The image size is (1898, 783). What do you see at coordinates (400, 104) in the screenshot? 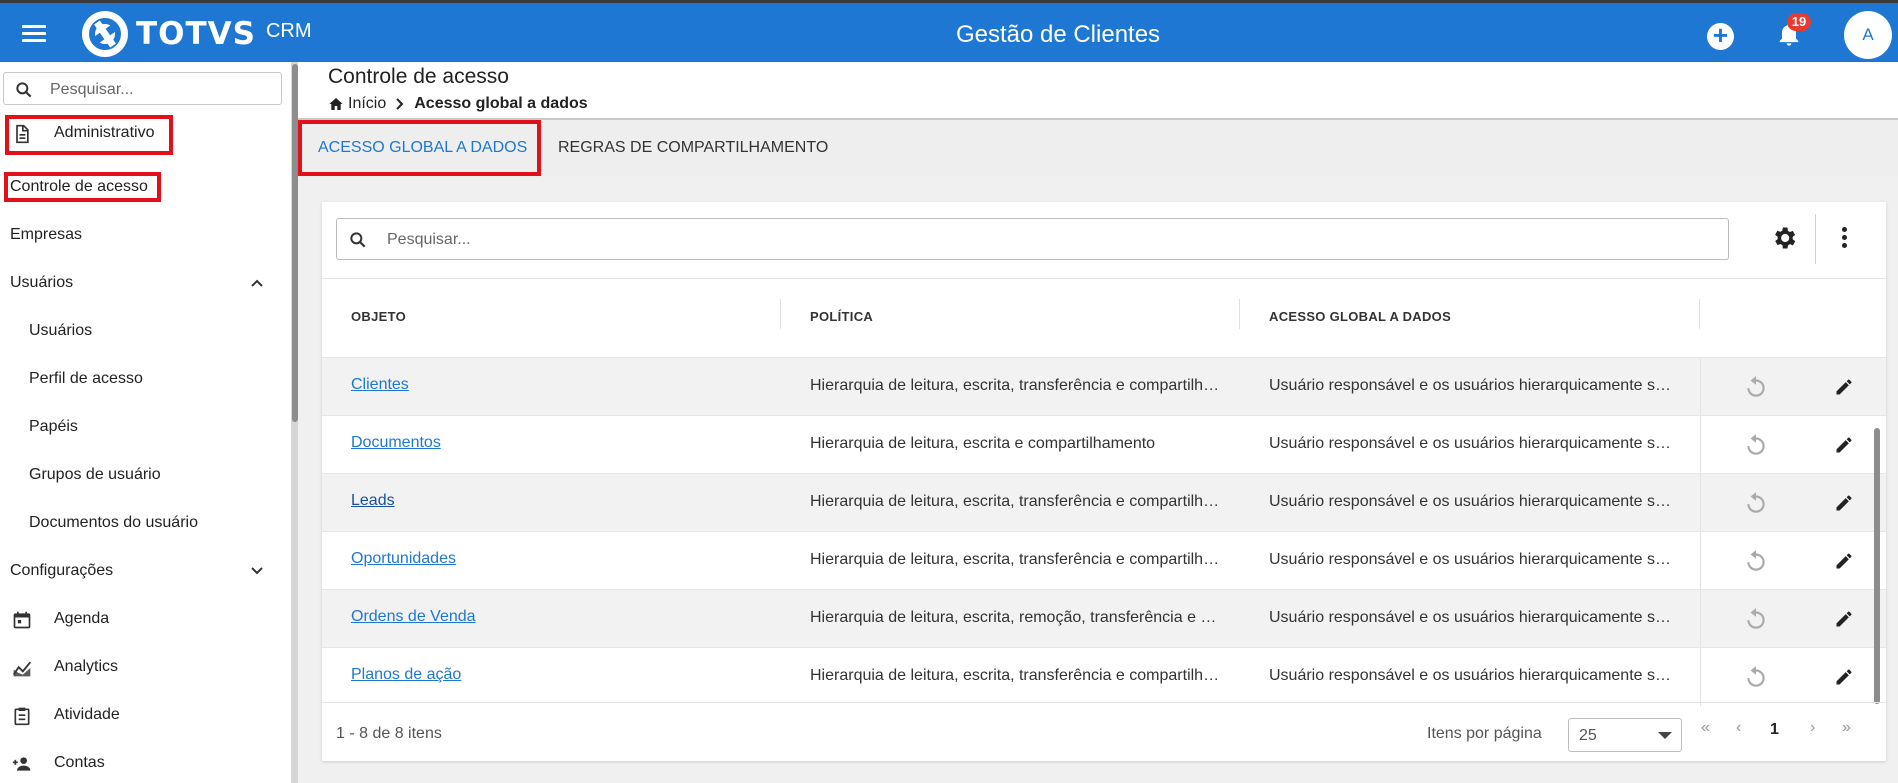
I see `chevron-right-icon` at bounding box center [400, 104].